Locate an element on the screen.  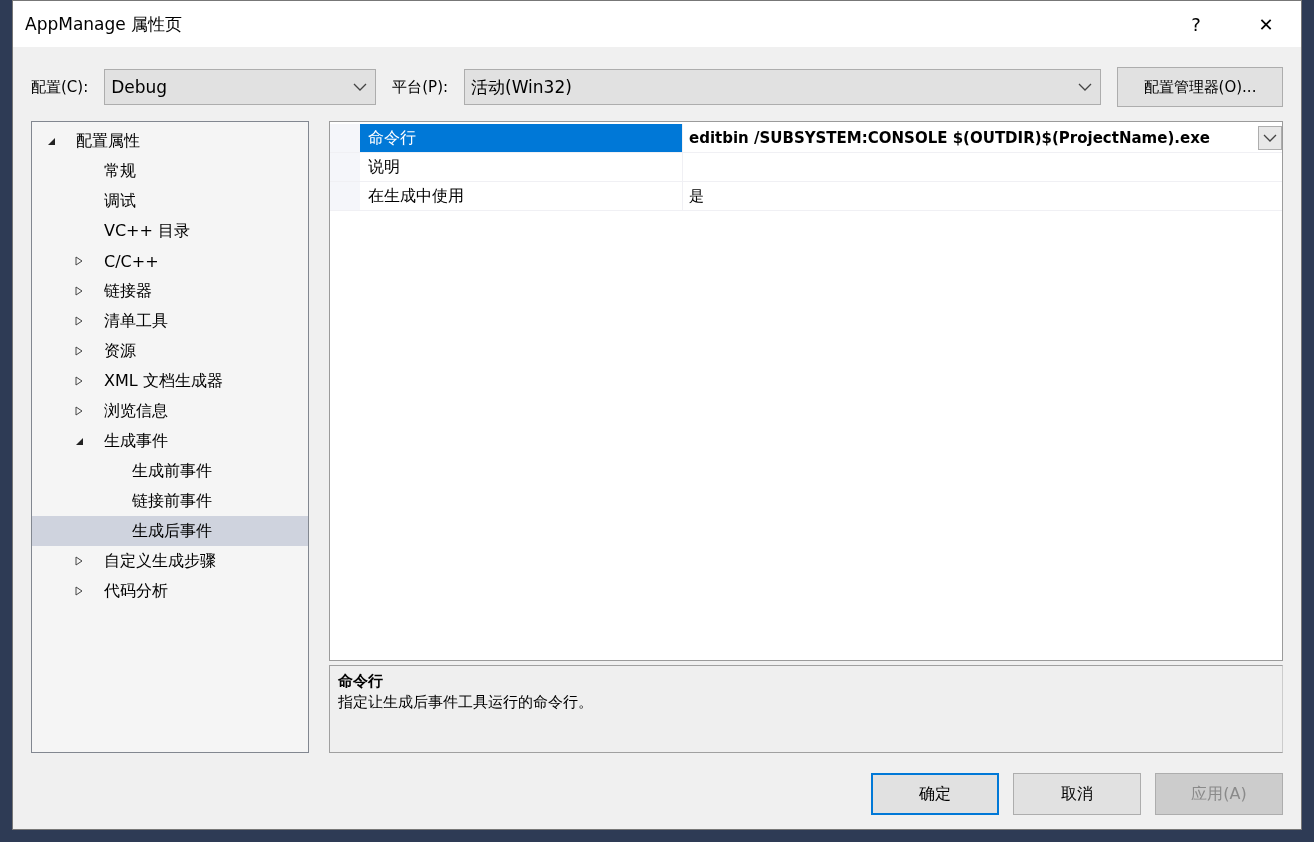
tree-item: 常规 is located at coordinates (170, 171).